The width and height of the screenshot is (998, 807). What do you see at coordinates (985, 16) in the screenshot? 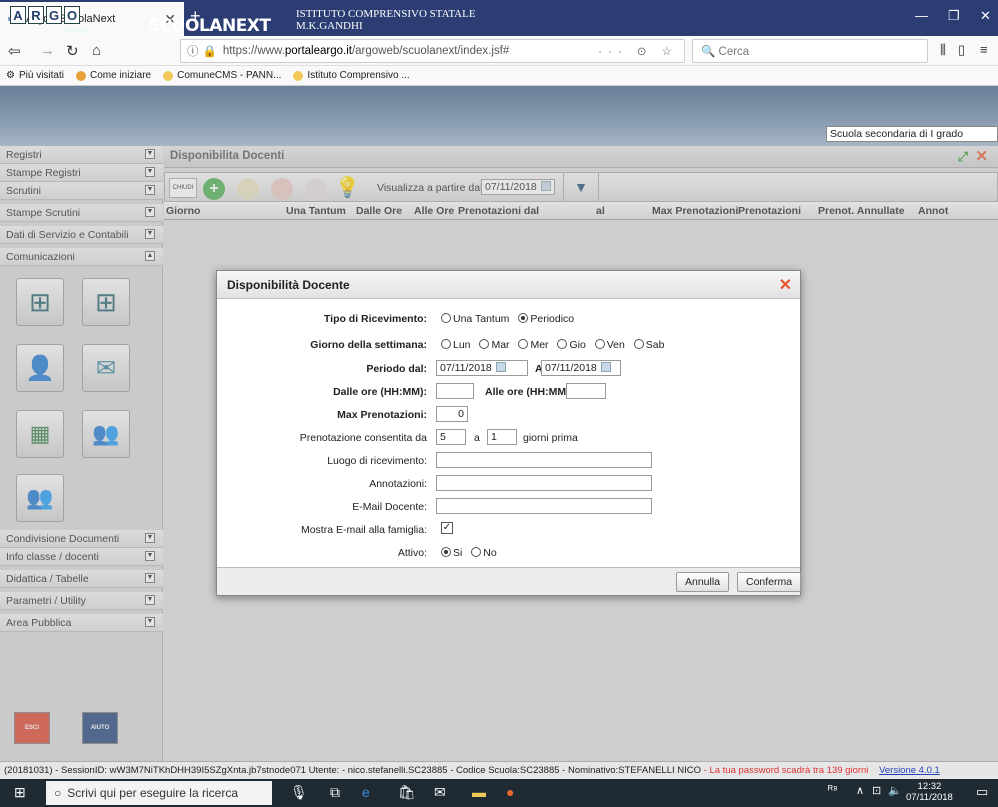
I see `close-window-icon: ✕` at bounding box center [985, 16].